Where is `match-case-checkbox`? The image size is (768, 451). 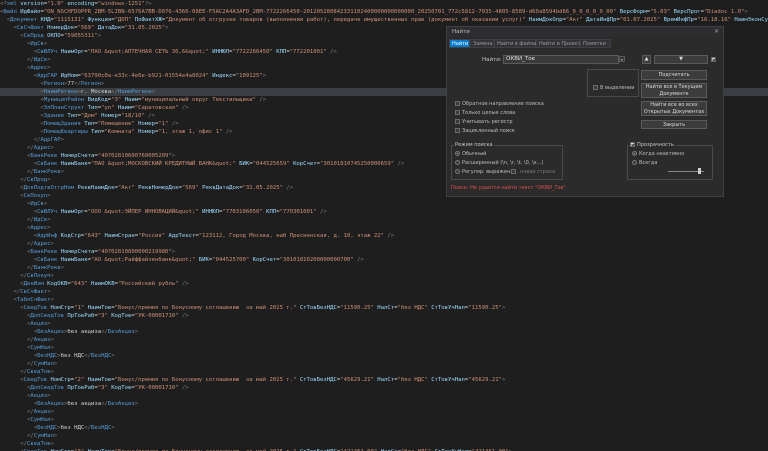
match-case-checkbox is located at coordinates (457, 121).